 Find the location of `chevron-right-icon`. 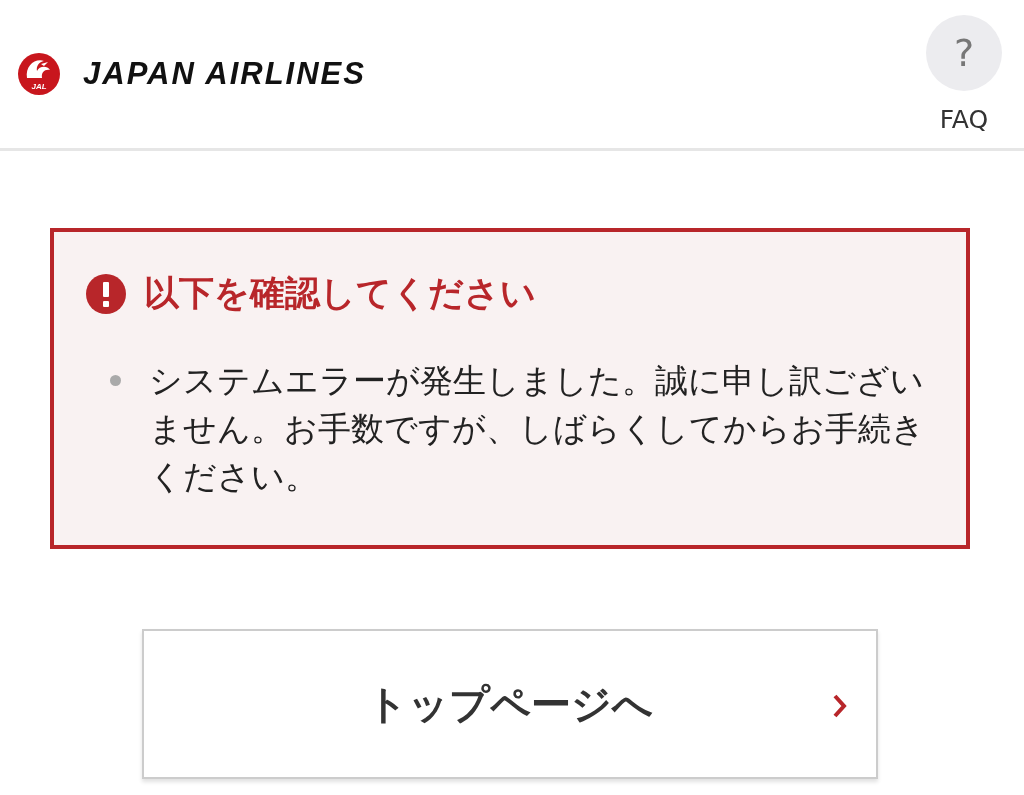

chevron-right-icon is located at coordinates (840, 706).